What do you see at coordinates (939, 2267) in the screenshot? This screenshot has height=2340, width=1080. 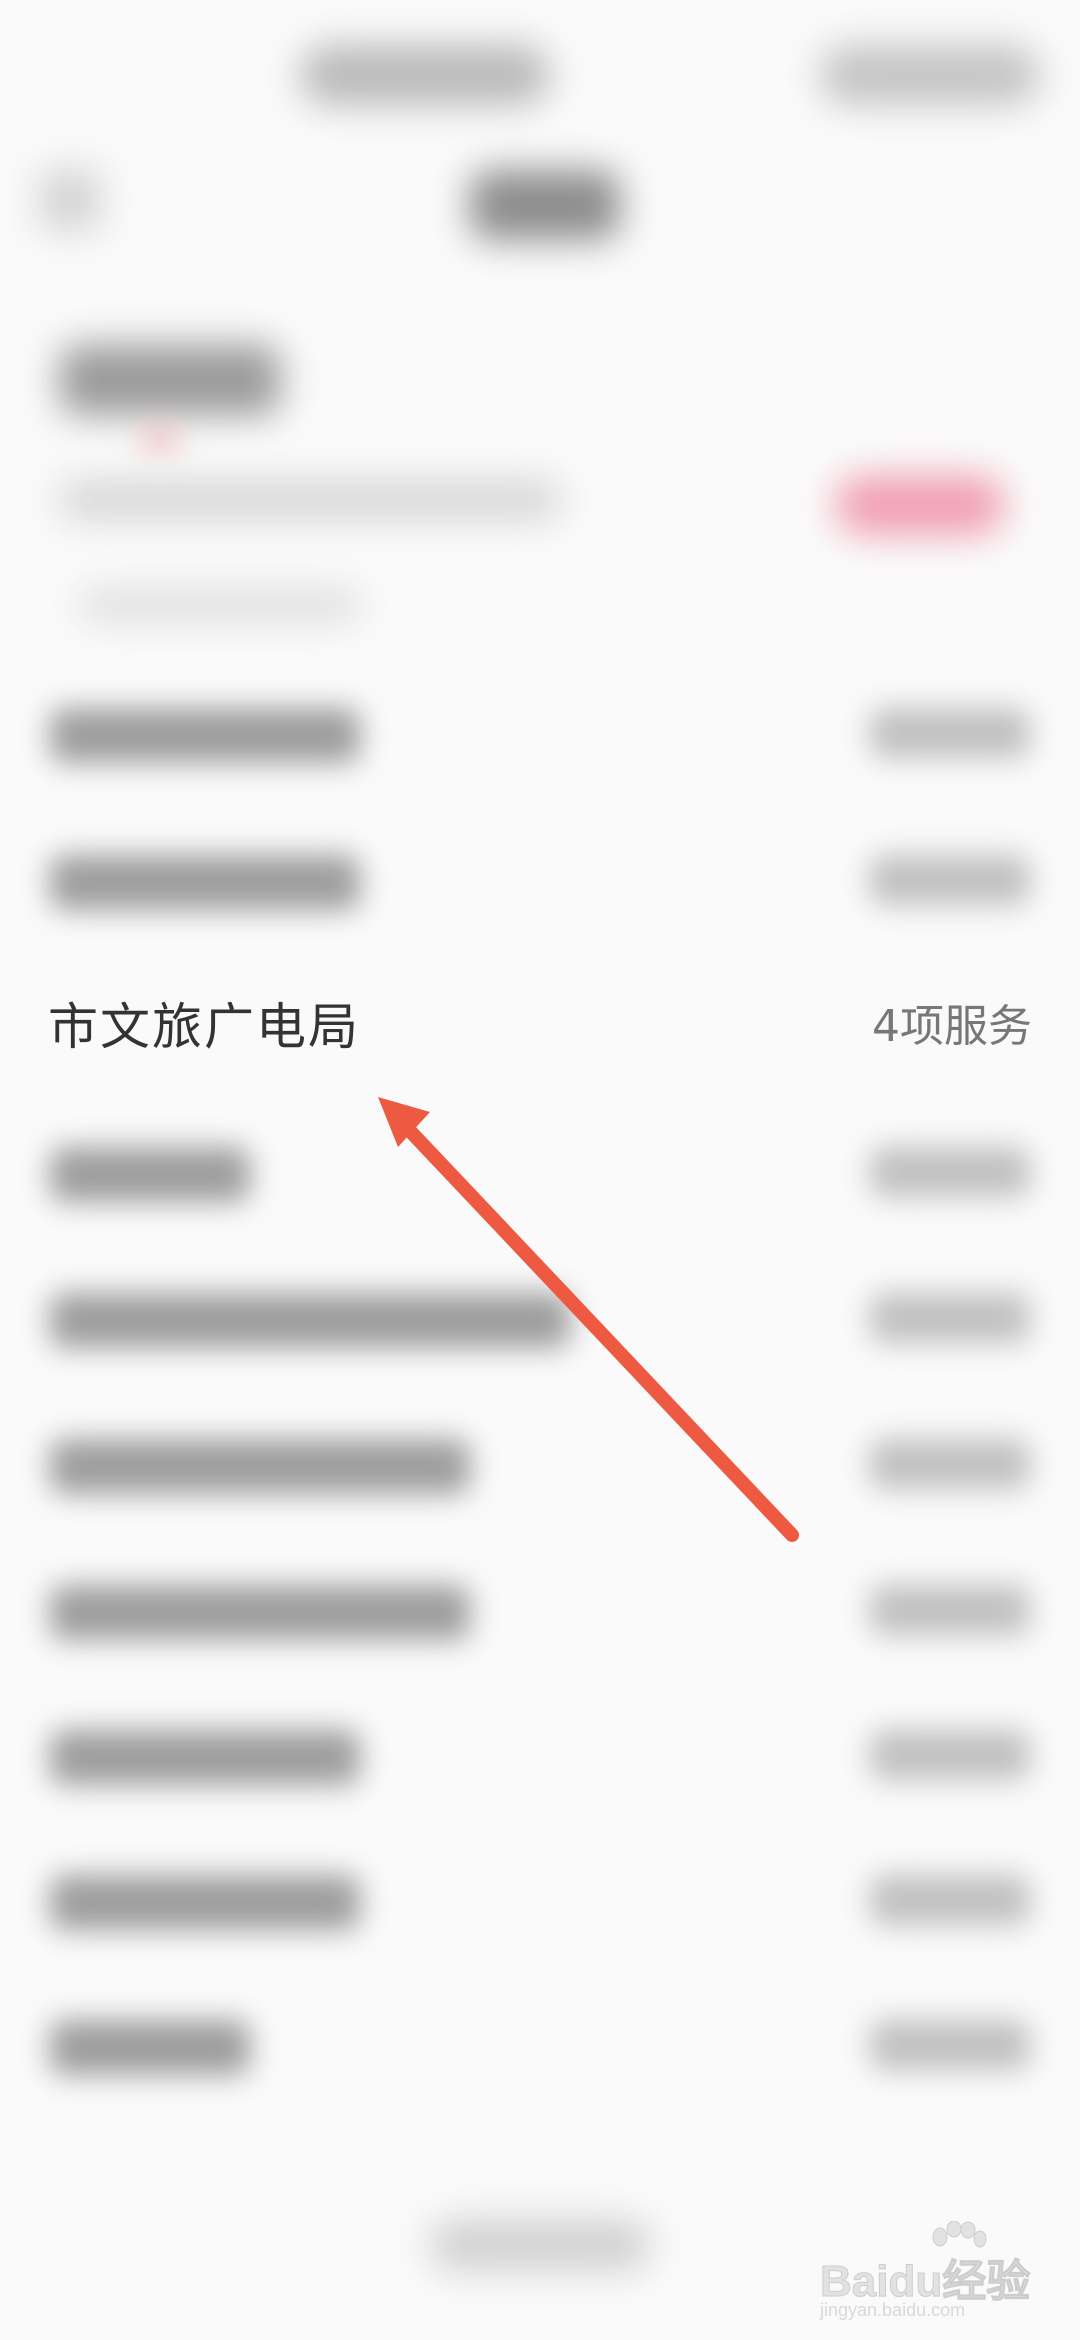 I see `baidu-jingyan-watermark: Baidu经验 jingyan.baidu.com` at bounding box center [939, 2267].